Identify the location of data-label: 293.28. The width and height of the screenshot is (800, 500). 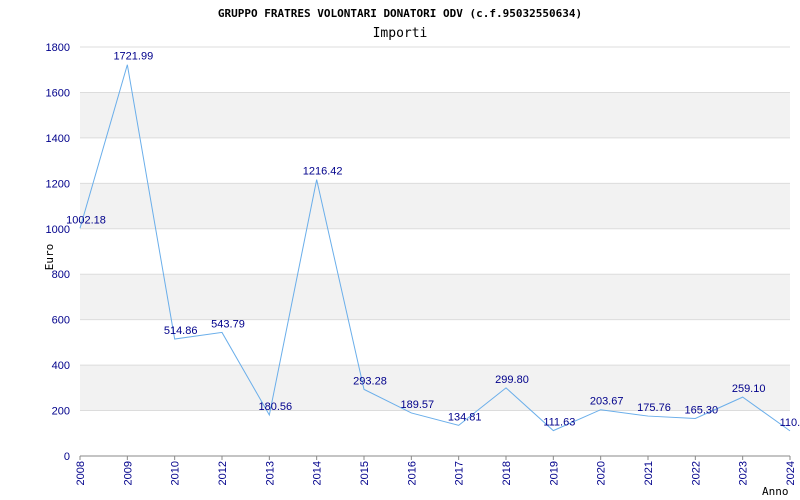
(370, 381).